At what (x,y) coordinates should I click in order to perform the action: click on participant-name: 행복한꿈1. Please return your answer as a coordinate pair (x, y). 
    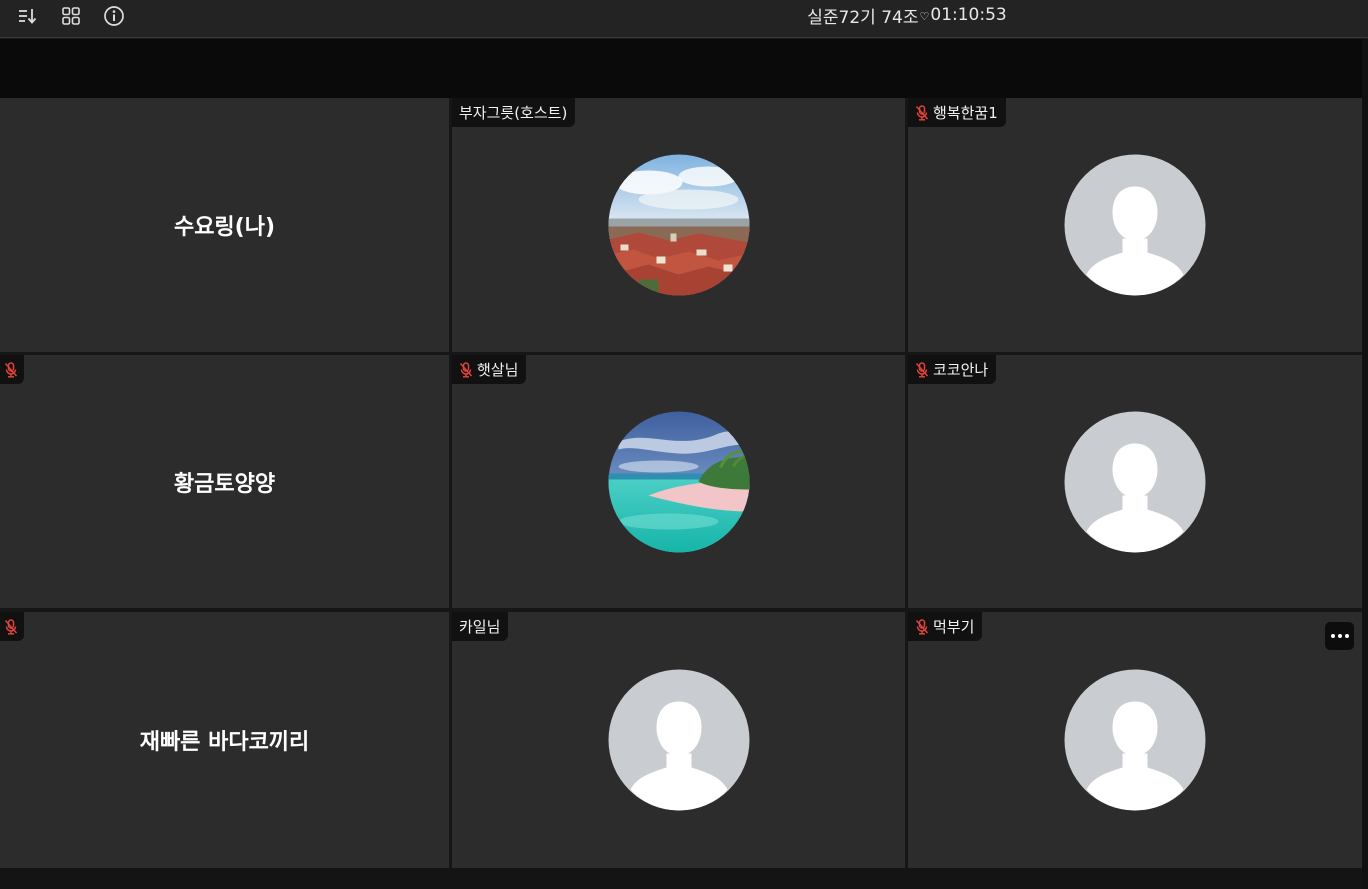
    Looking at the image, I should click on (965, 113).